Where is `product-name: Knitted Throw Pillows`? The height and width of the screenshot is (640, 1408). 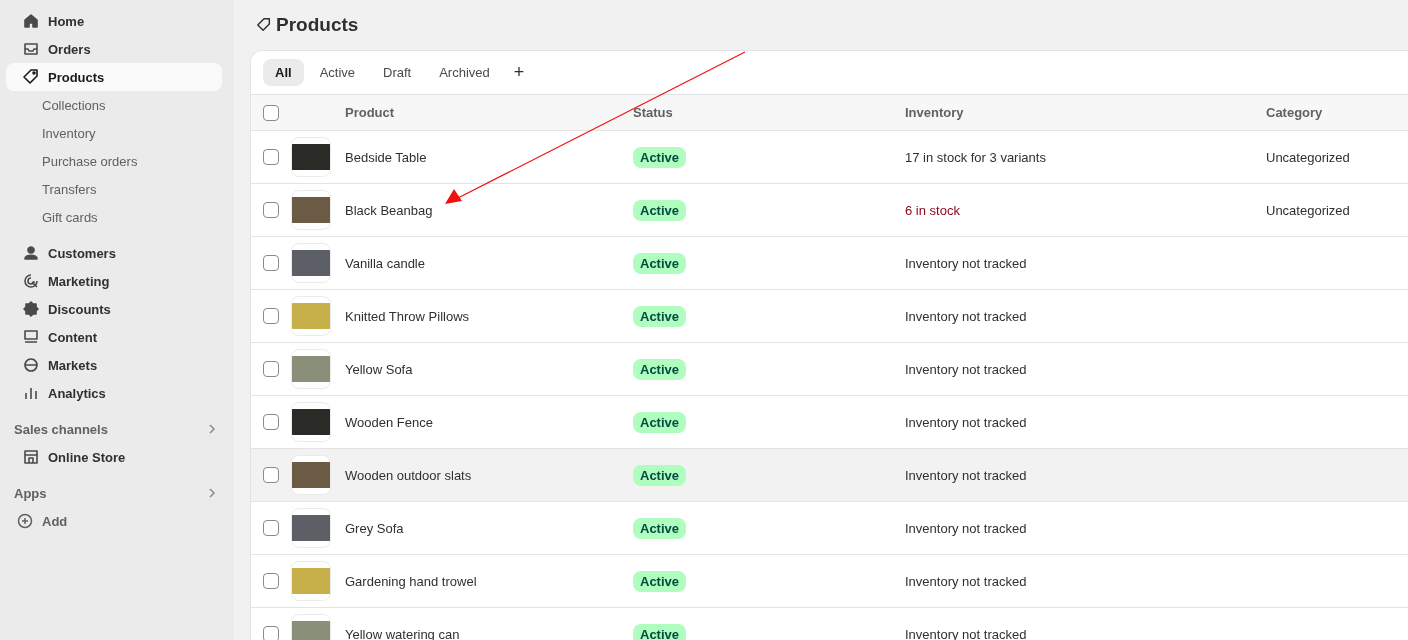
product-name: Knitted Throw Pillows is located at coordinates (407, 316).